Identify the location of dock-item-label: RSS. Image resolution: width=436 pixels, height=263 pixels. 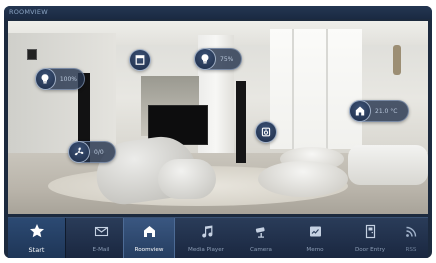
(411, 250).